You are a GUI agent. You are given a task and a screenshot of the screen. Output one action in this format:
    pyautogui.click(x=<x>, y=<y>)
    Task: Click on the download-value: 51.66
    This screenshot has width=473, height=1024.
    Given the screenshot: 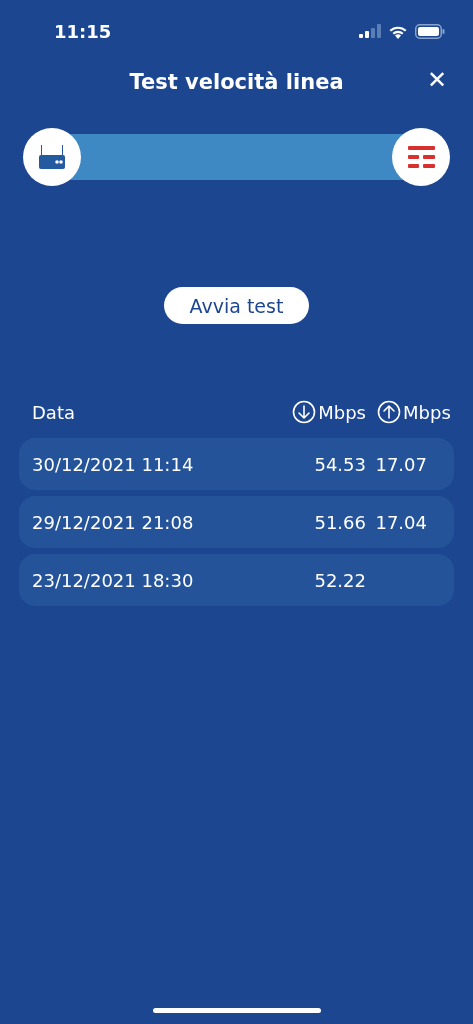 What is the action you would take?
    pyautogui.click(x=339, y=522)
    